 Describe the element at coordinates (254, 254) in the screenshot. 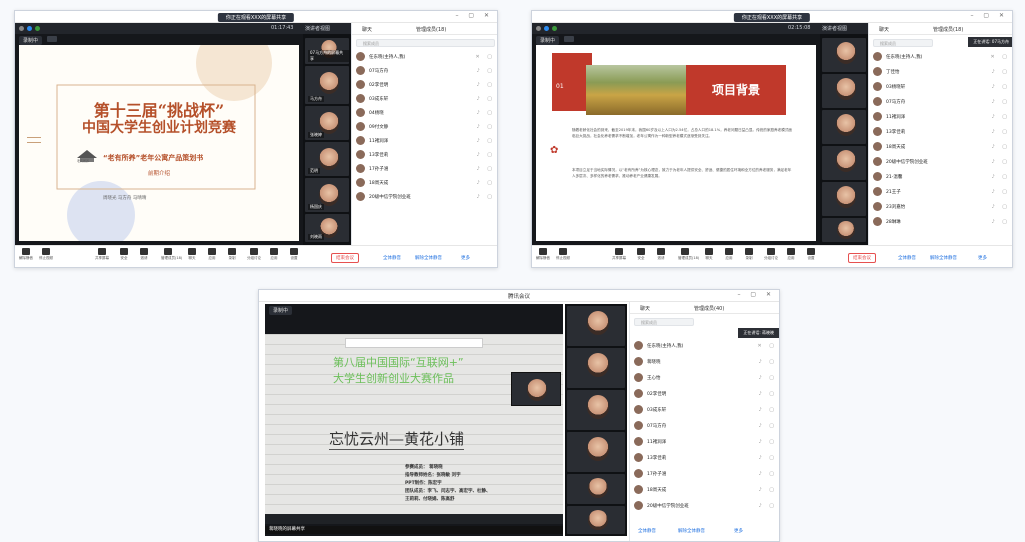

I see `breakout-button: 分组讨论` at that location.